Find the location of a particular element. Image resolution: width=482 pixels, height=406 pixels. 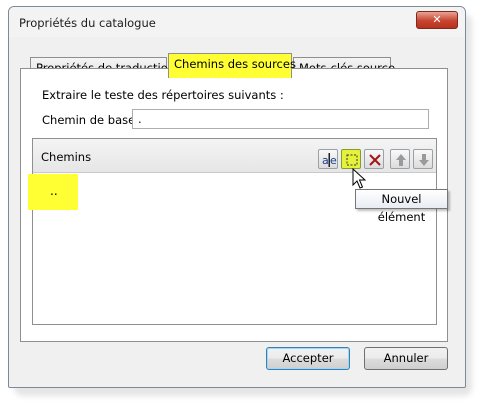

tooltip: Nouvel élément is located at coordinates (401, 206).